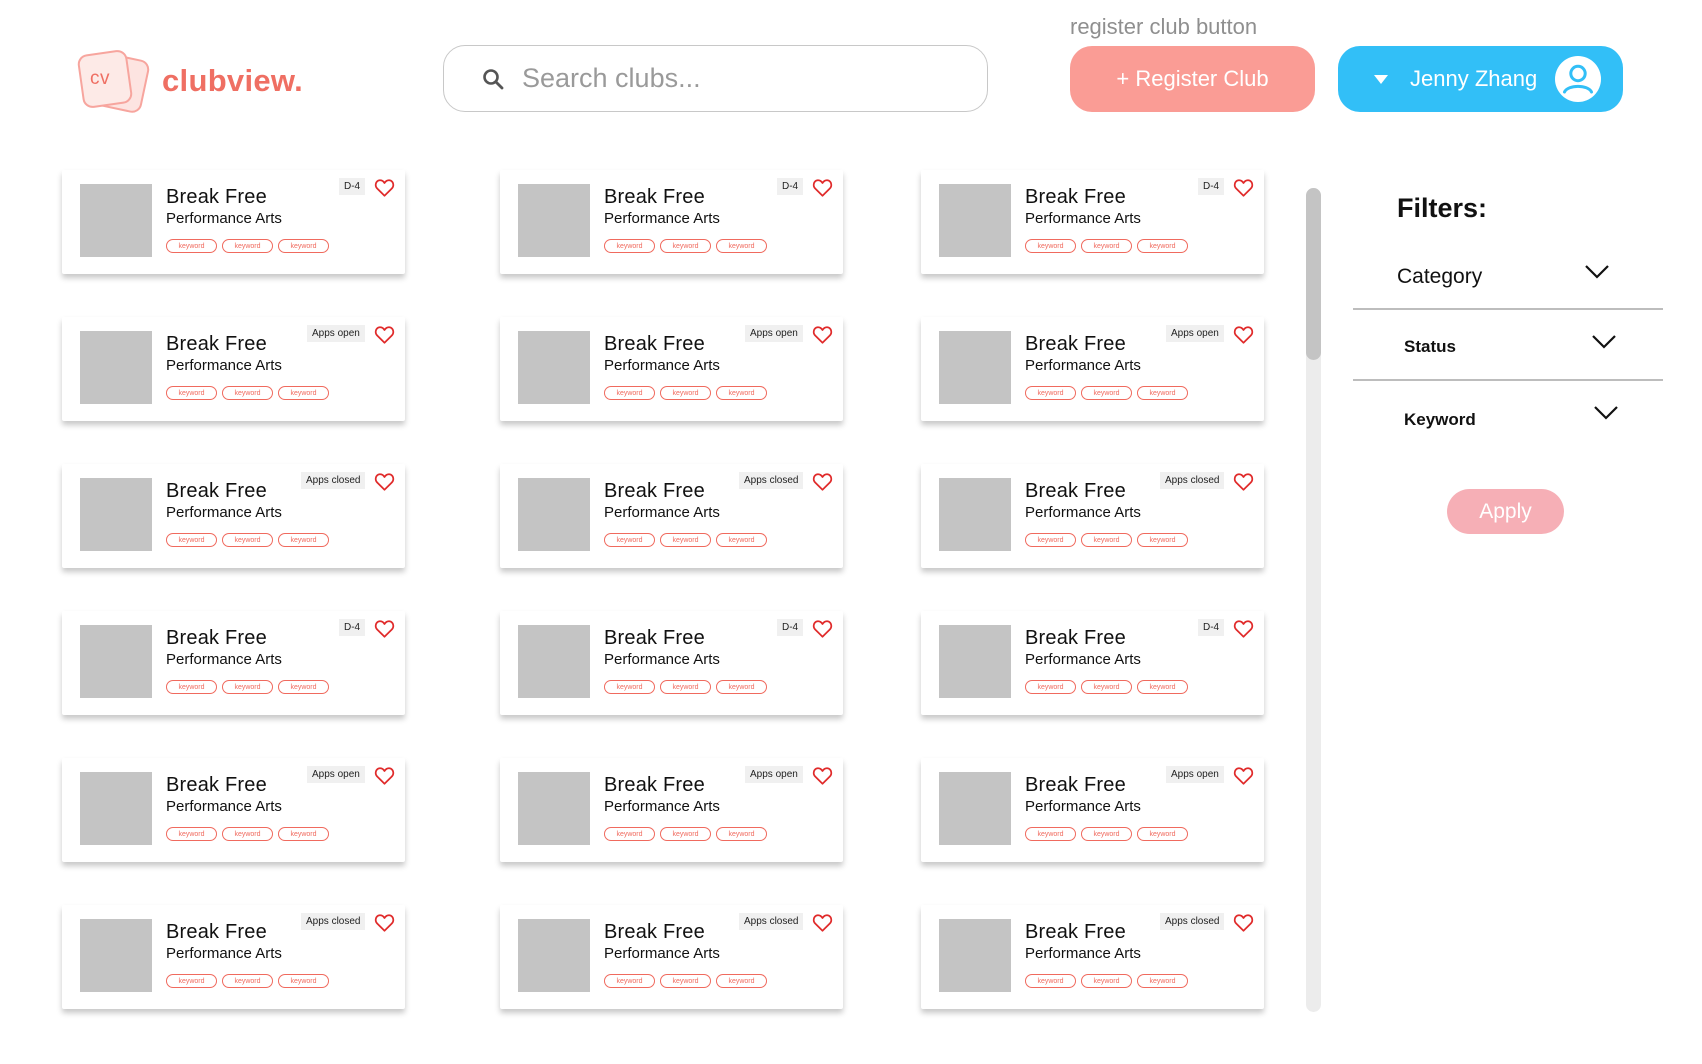 The width and height of the screenshot is (1702, 1064). Describe the element at coordinates (1313, 600) in the screenshot. I see `scrollbar-track` at that location.